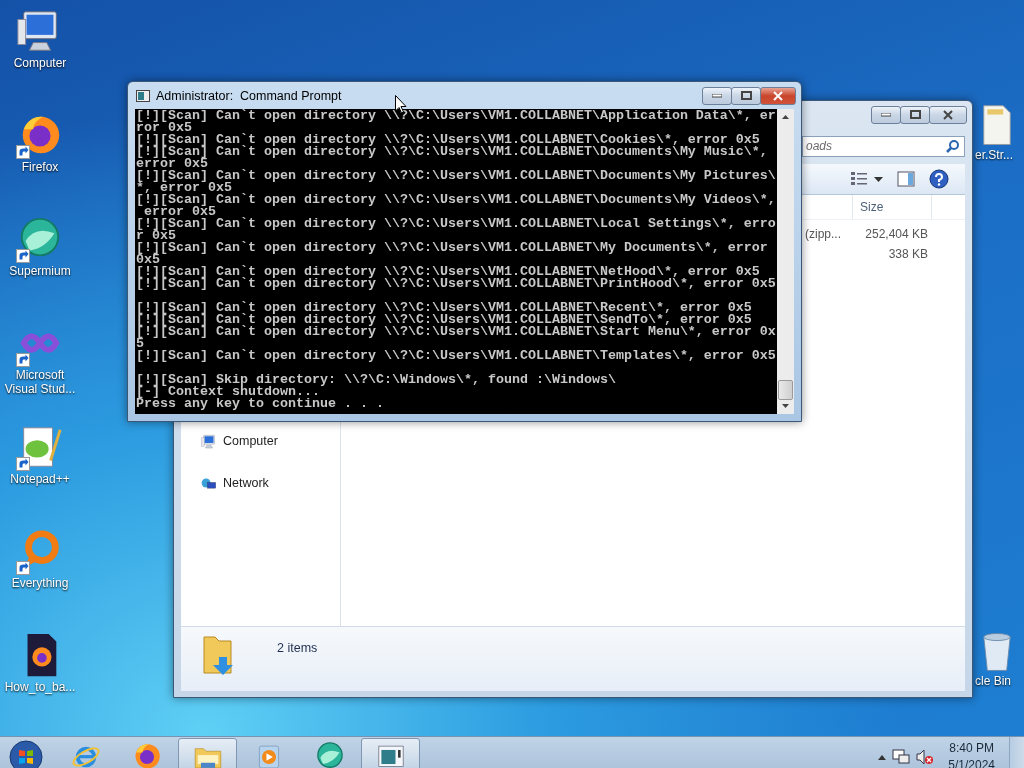  I want to click on desktop-shortcut: cle Bin, so click(997, 659).